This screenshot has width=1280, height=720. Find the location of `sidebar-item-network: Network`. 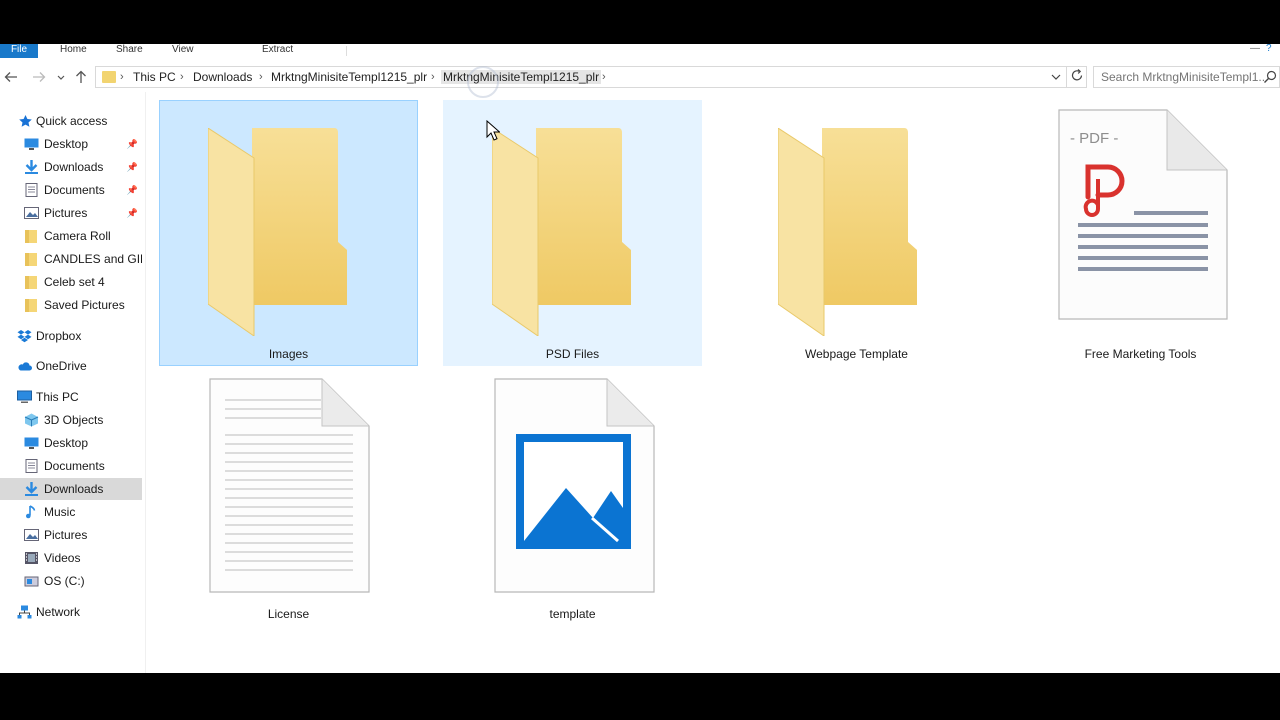

sidebar-item-network: Network is located at coordinates (71, 612).